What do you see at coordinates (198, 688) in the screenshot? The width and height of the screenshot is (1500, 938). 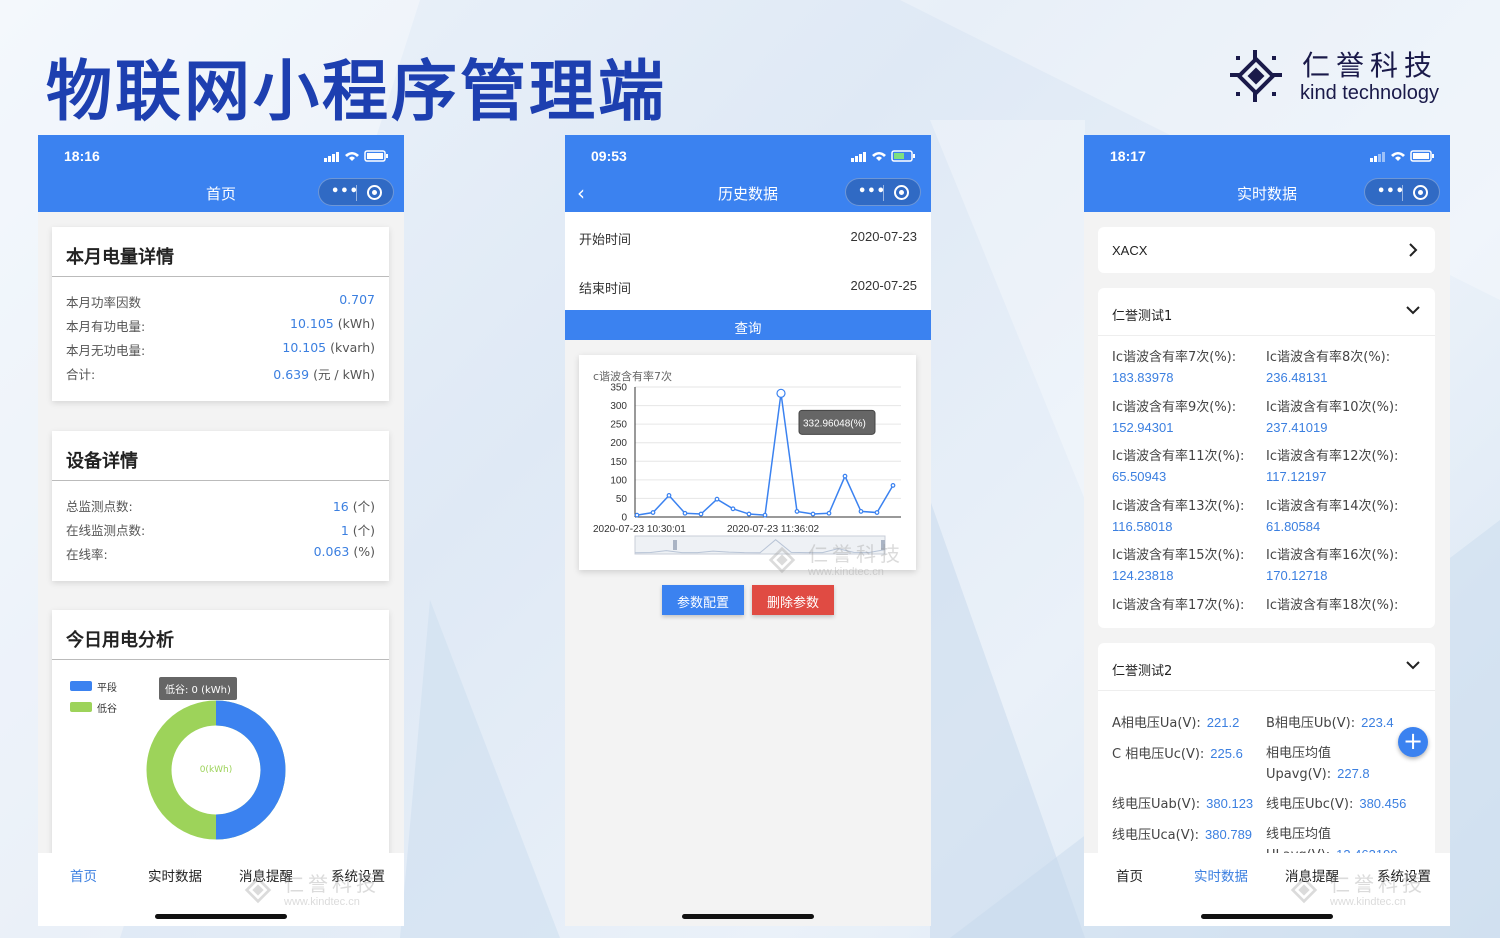 I see `donut-tooltip: 低谷: 0 (kWh)` at bounding box center [198, 688].